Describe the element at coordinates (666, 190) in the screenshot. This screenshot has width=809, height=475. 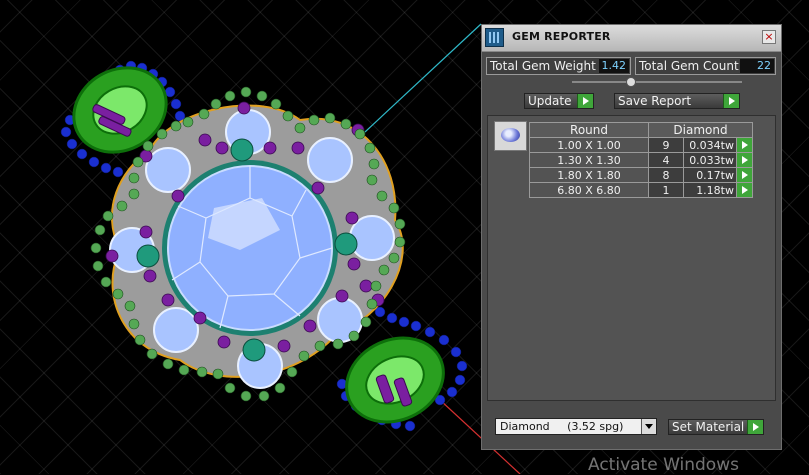
I see `gem-count: 1` at that location.